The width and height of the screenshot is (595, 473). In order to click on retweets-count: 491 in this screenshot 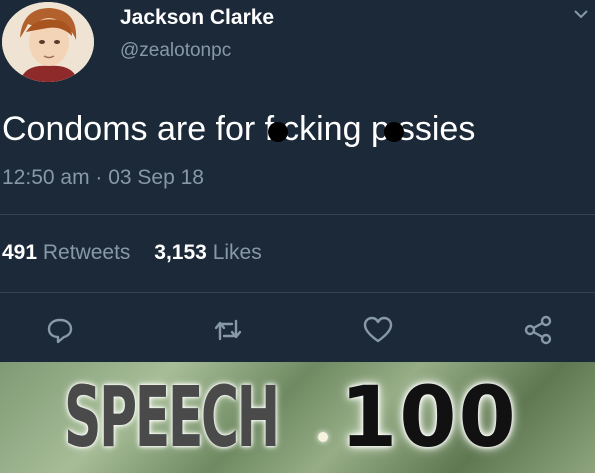, I will do `click(20, 252)`.